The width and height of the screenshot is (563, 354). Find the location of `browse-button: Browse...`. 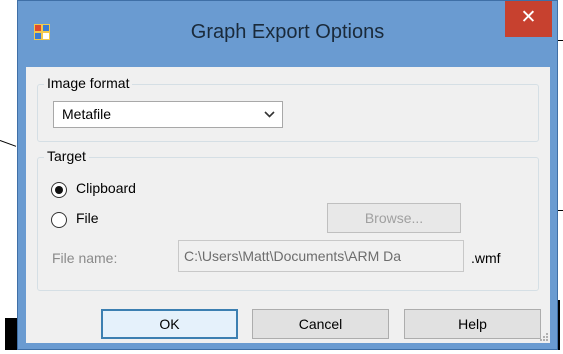

browse-button: Browse... is located at coordinates (394, 218).